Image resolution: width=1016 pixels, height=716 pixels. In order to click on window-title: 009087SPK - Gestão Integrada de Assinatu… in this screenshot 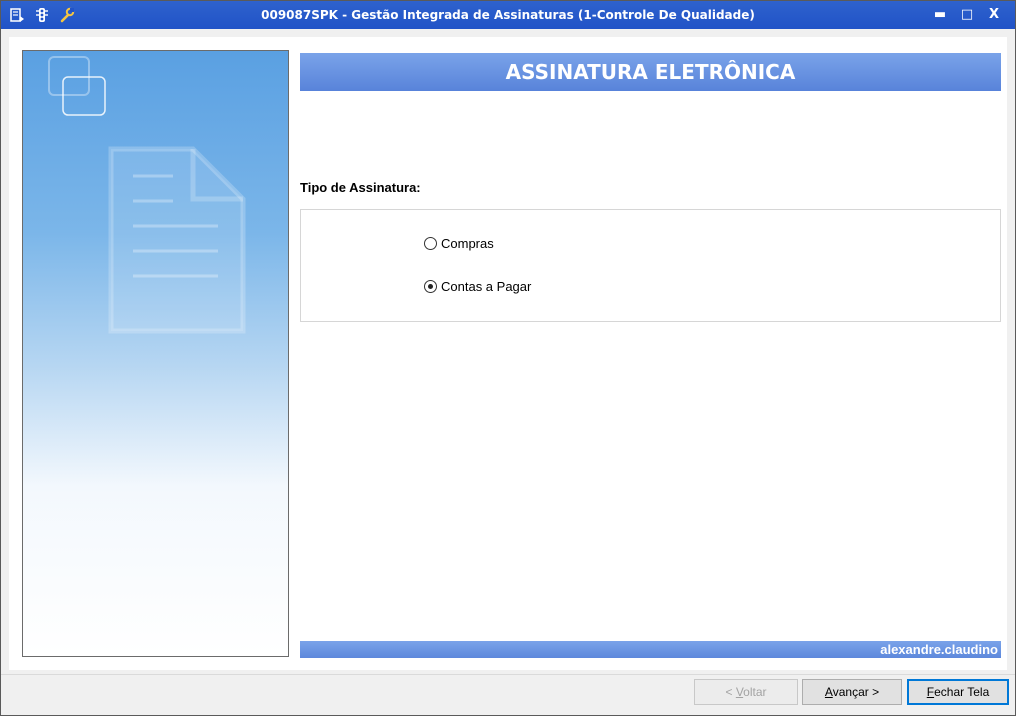, I will do `click(508, 15)`.